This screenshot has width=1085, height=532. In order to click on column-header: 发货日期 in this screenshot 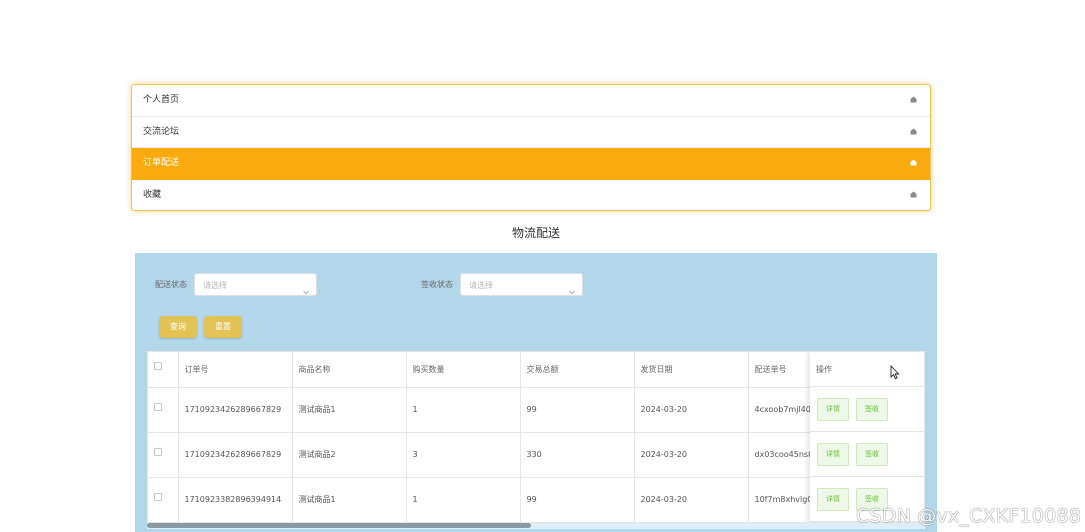, I will do `click(691, 370)`.